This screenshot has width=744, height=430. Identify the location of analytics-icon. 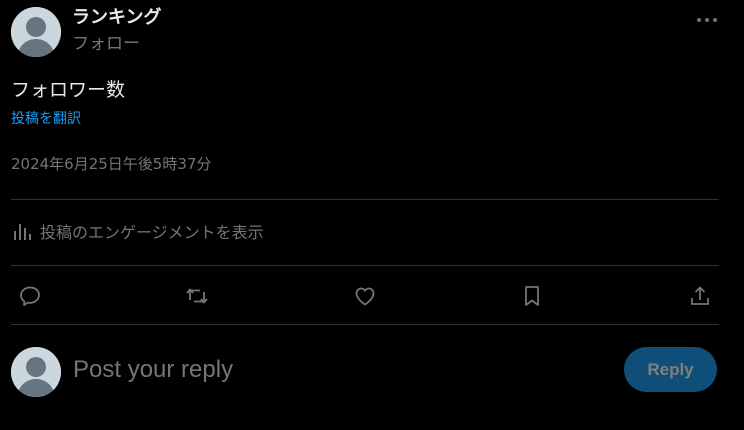
(22, 232).